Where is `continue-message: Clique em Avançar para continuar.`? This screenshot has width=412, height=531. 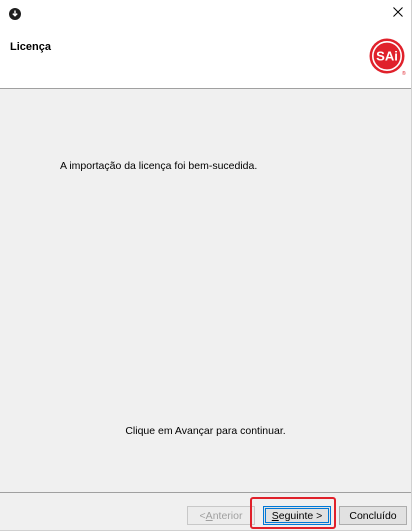 continue-message: Clique em Avançar para continuar. is located at coordinates (205, 431).